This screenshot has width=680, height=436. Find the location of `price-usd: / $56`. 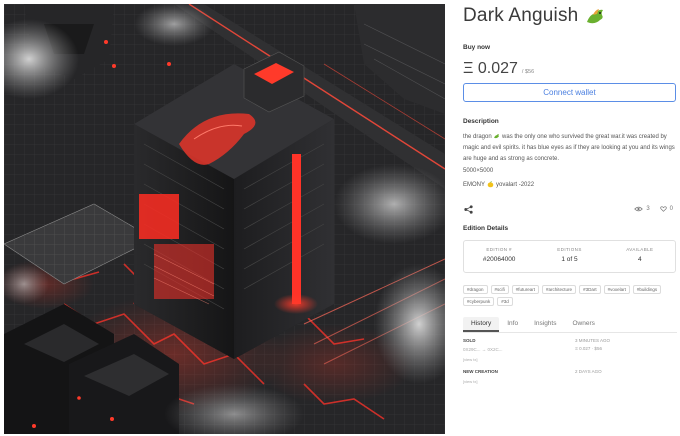

price-usd: / $56 is located at coordinates (528, 72).